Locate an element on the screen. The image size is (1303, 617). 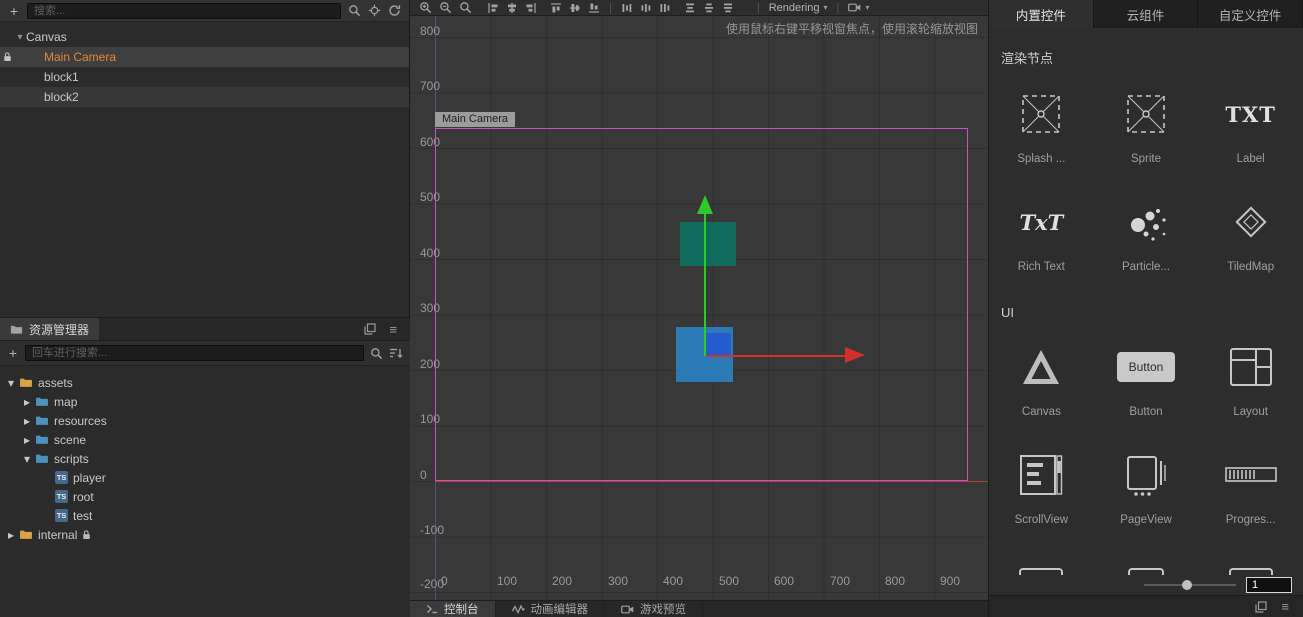
zoom-out-icon is located at coordinates (445, 7).